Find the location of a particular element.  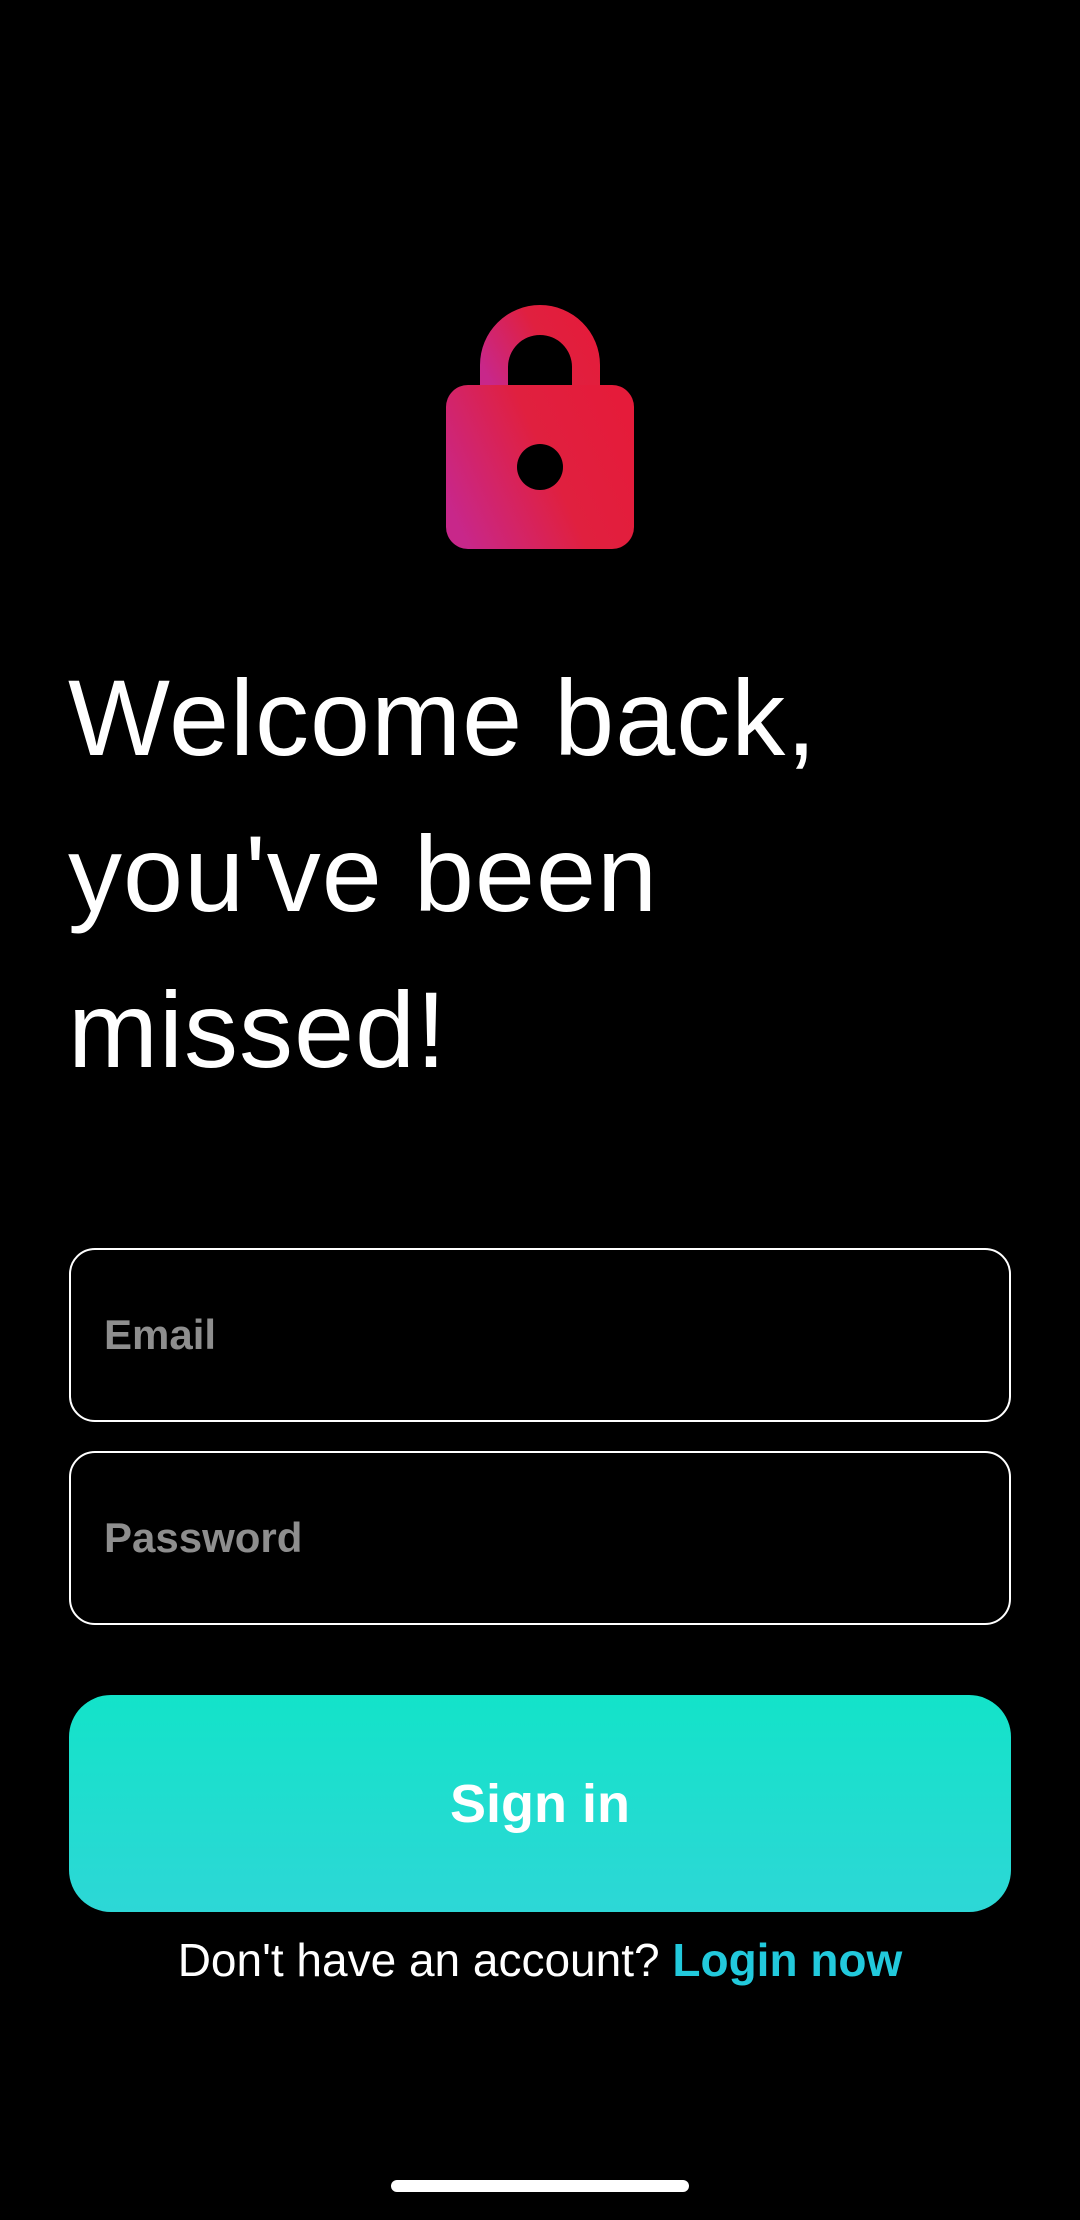

email-field is located at coordinates (540, 1335).